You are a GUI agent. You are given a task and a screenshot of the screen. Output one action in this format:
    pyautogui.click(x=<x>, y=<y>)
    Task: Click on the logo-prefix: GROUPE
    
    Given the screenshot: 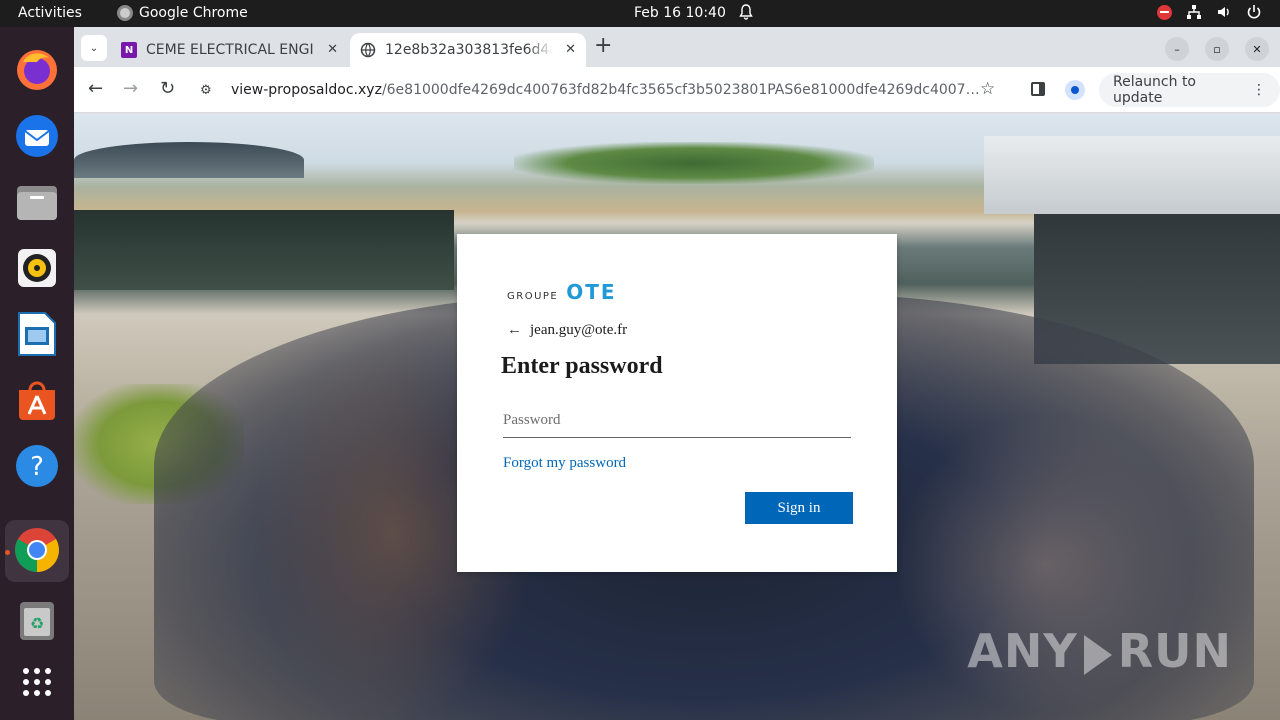 What is the action you would take?
    pyautogui.click(x=533, y=296)
    